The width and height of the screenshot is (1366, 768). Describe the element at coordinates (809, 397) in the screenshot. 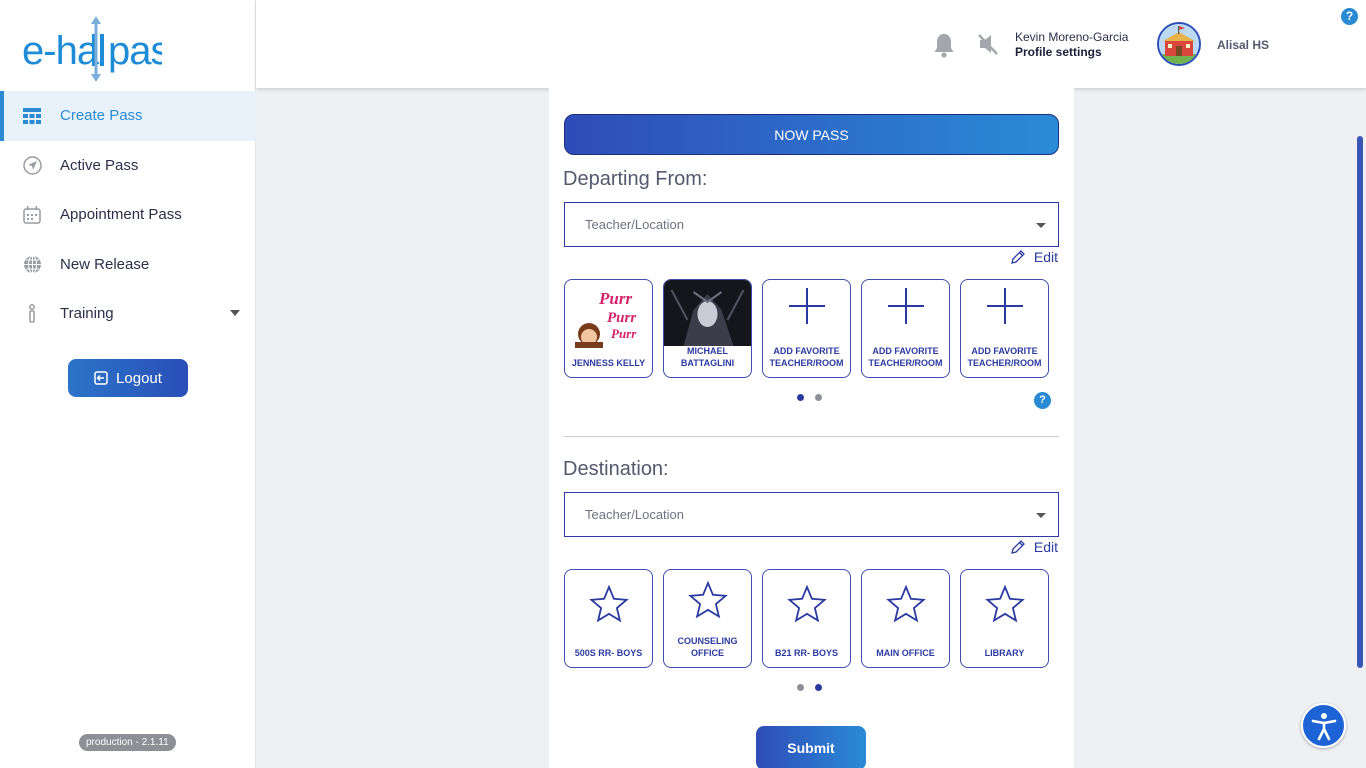

I see `departing-carousel-dots` at that location.